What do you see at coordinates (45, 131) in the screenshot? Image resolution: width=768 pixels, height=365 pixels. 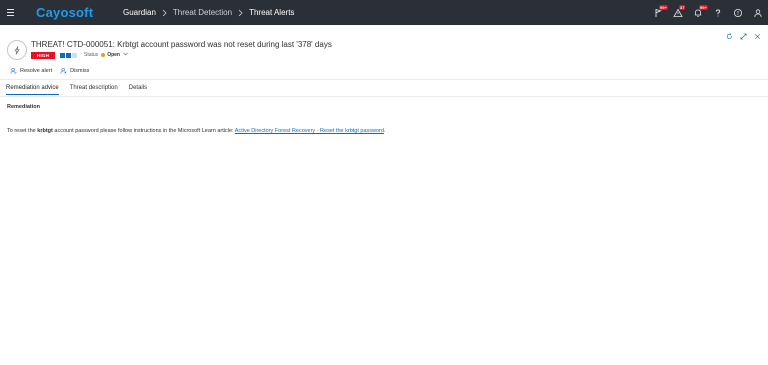 I see `remediation-account-name: krbtgt` at bounding box center [45, 131].